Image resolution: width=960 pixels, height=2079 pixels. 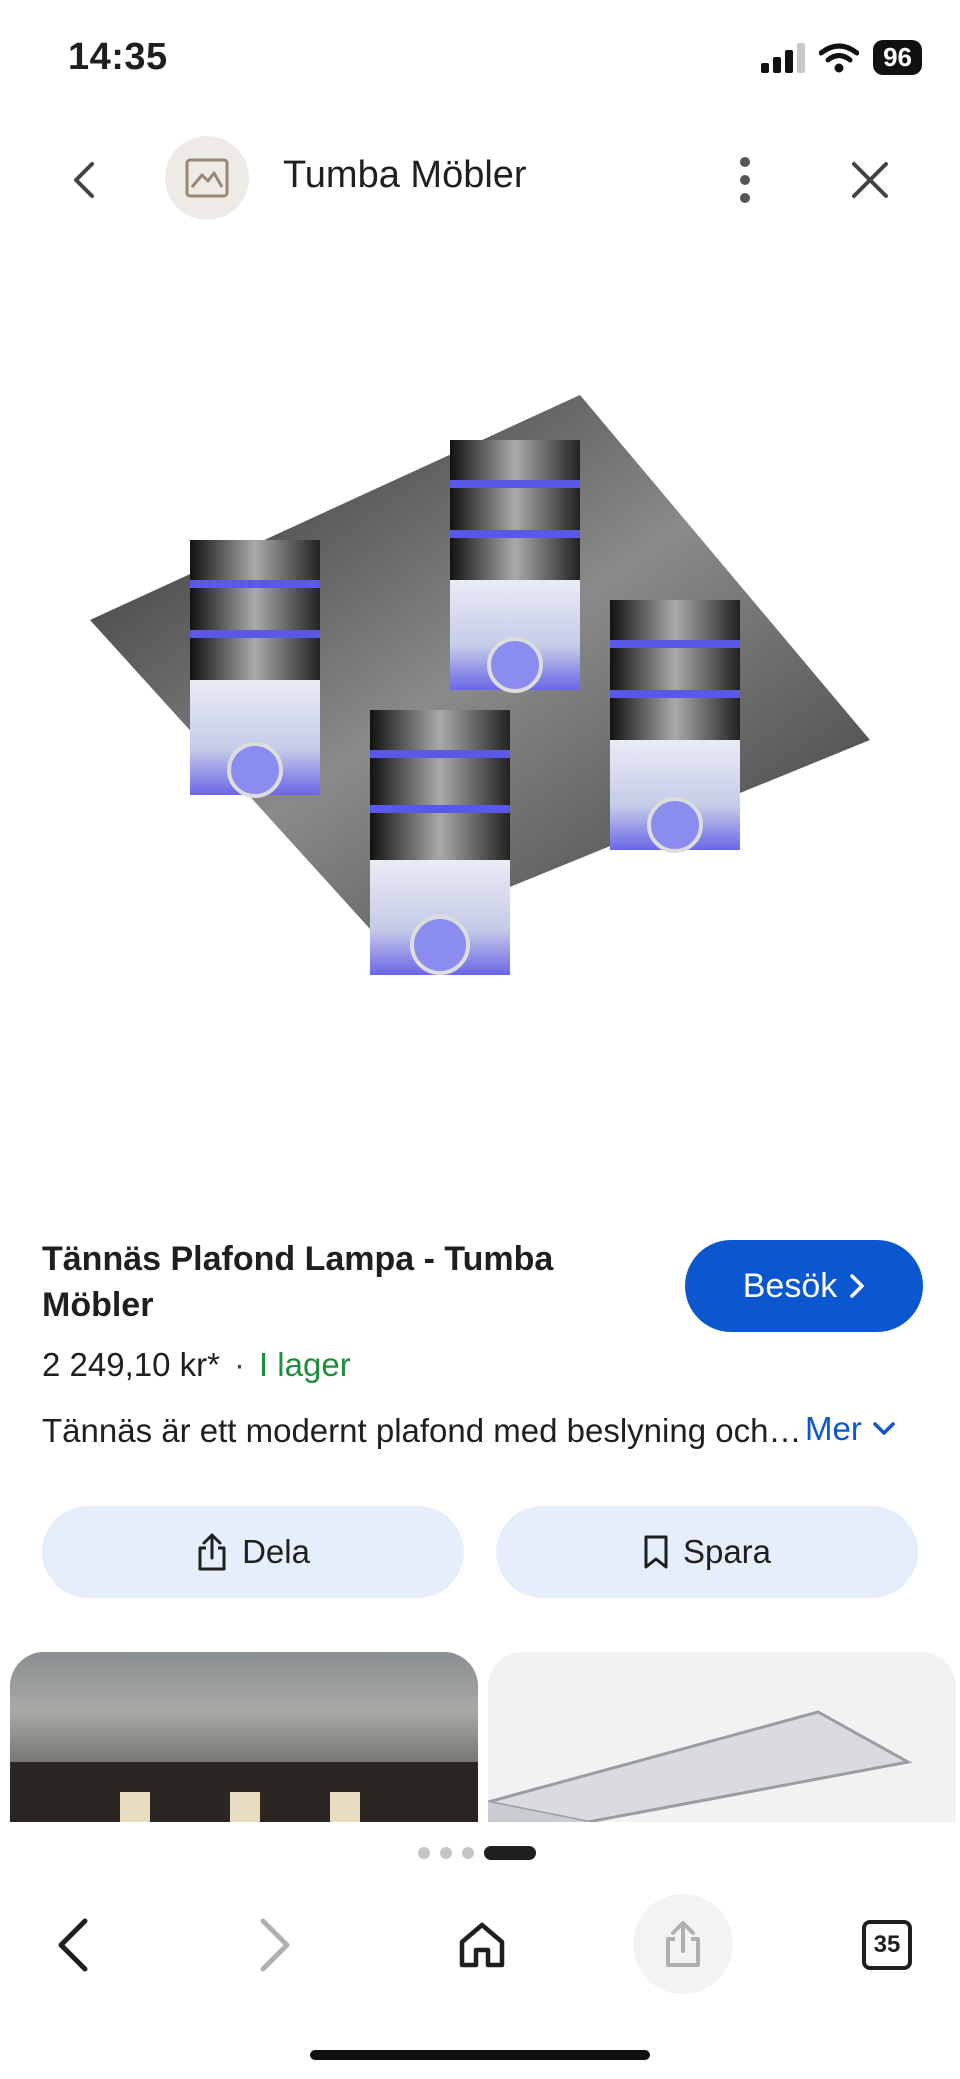 What do you see at coordinates (833, 1428) in the screenshot?
I see `more-label: Mer` at bounding box center [833, 1428].